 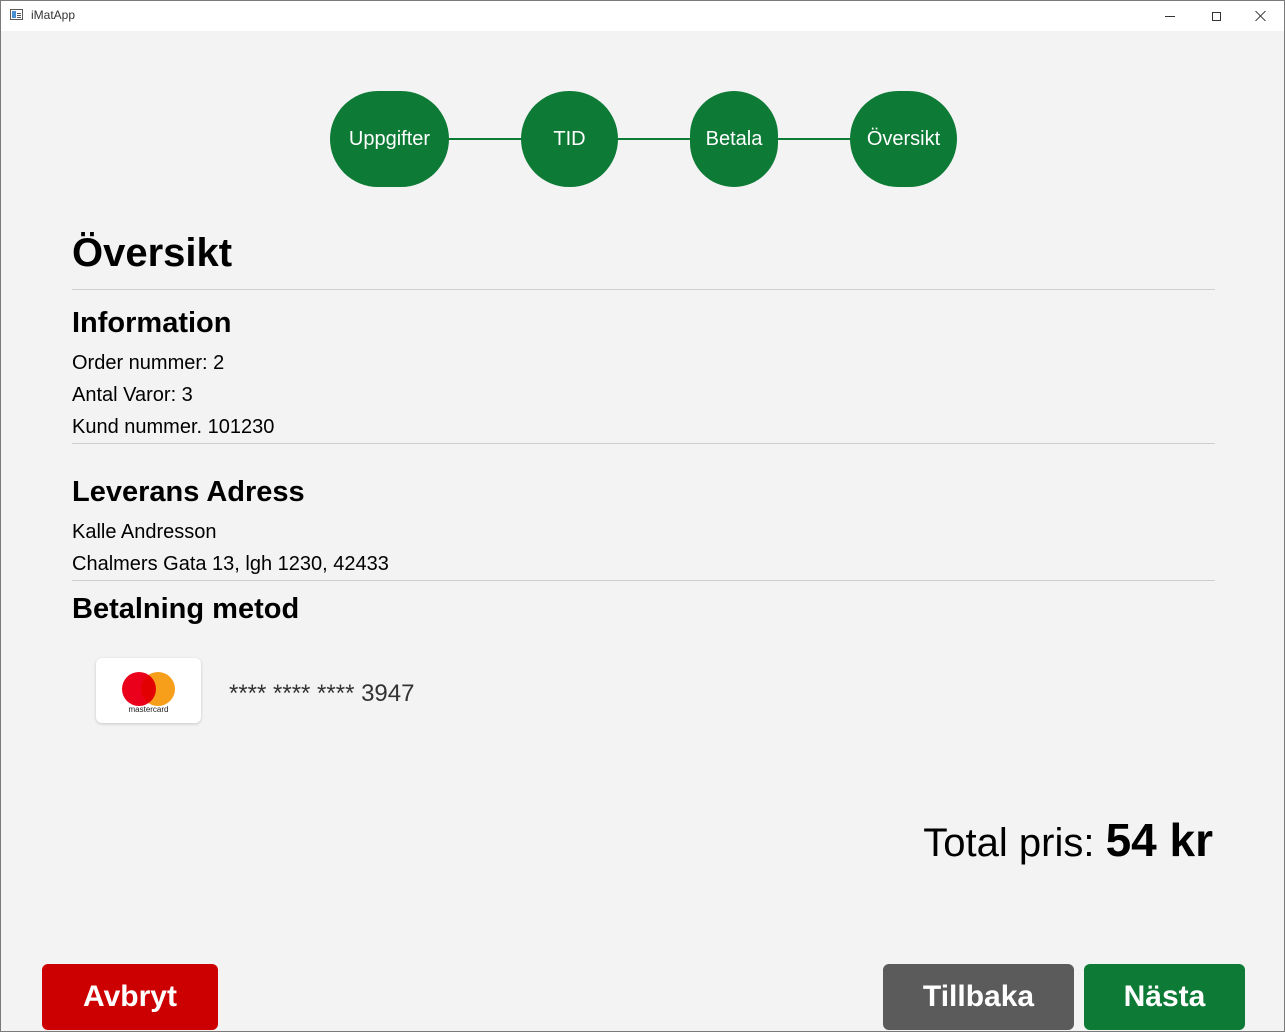 I want to click on app-icon, so click(x=16, y=14).